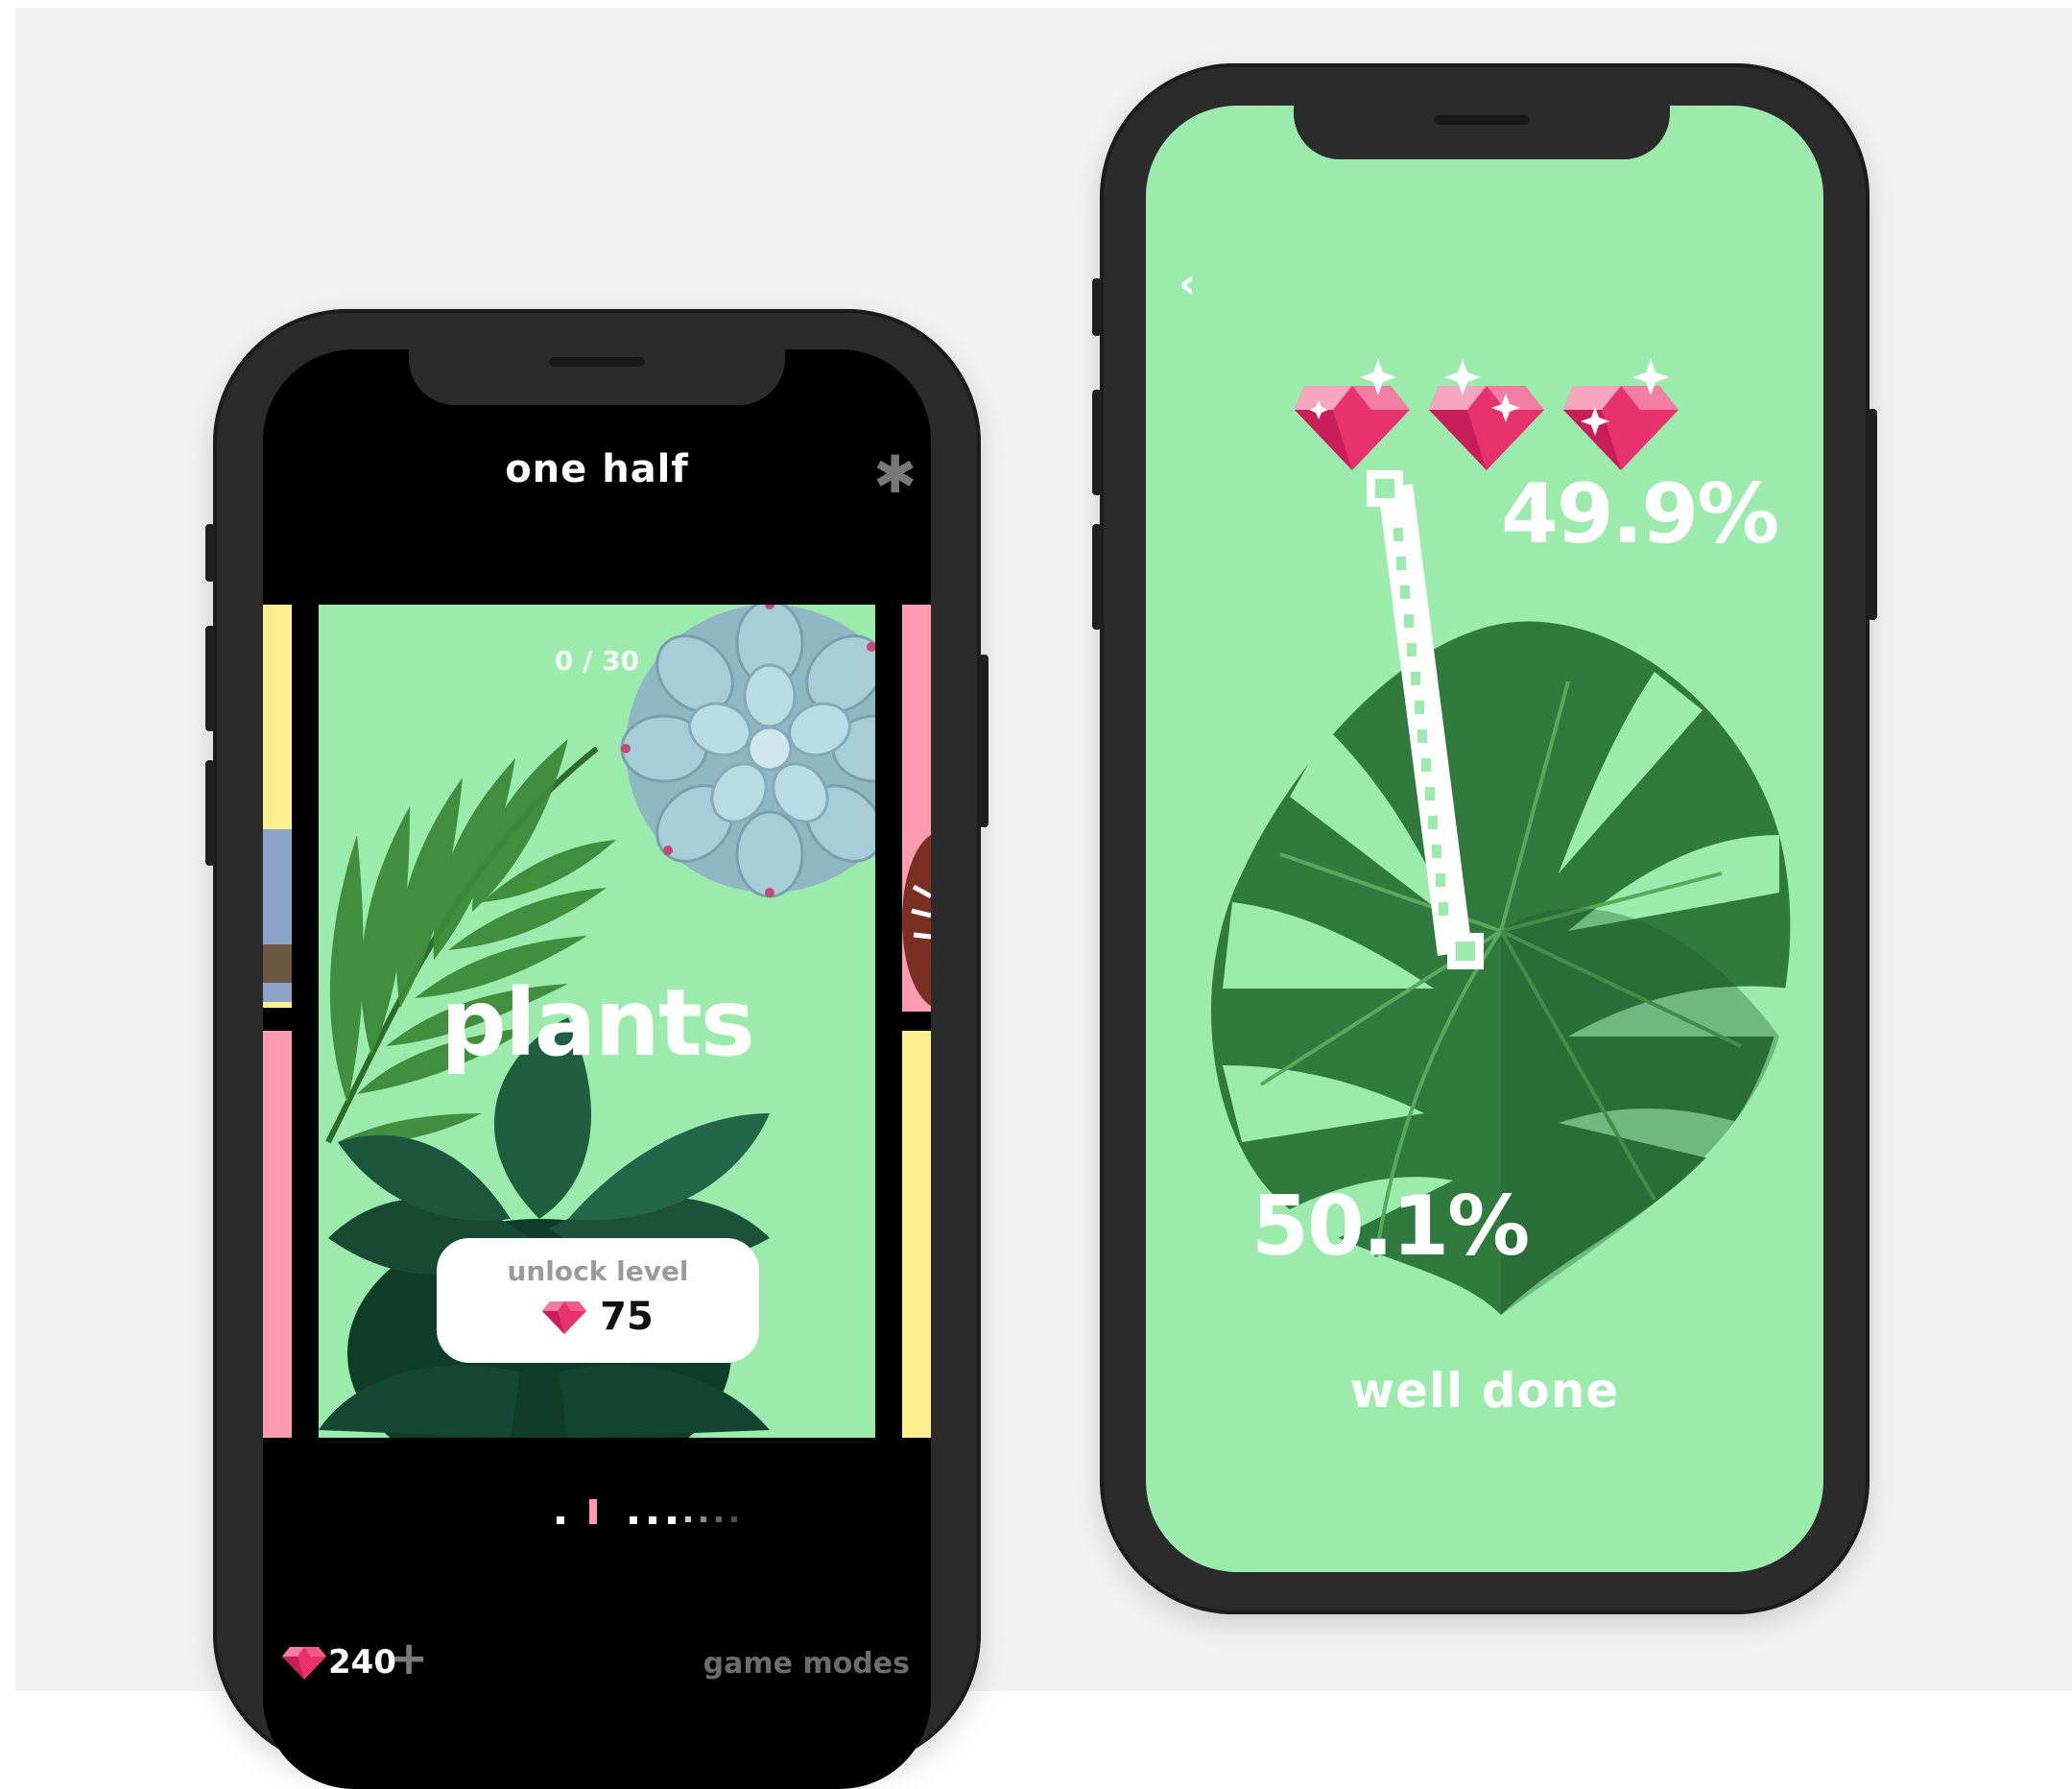 This screenshot has width=2072, height=1789. Describe the element at coordinates (277, 915) in the screenshot. I see `prev-card-image` at that location.